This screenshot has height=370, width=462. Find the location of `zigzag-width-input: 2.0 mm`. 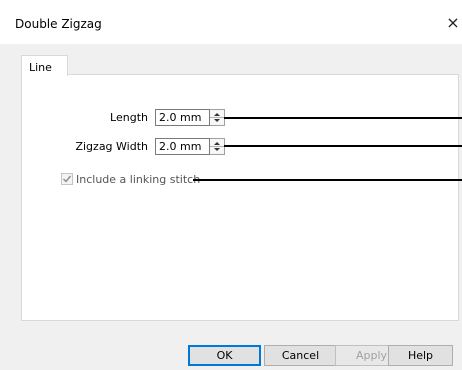

zigzag-width-input: 2.0 mm is located at coordinates (182, 146).